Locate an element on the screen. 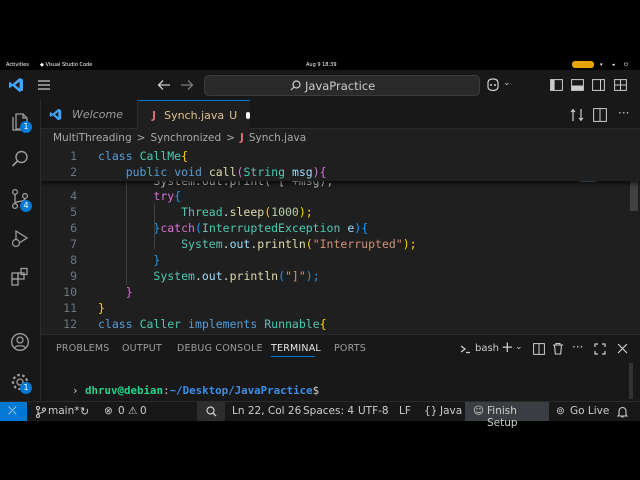  source-control-badge: 4 is located at coordinates (26, 206).